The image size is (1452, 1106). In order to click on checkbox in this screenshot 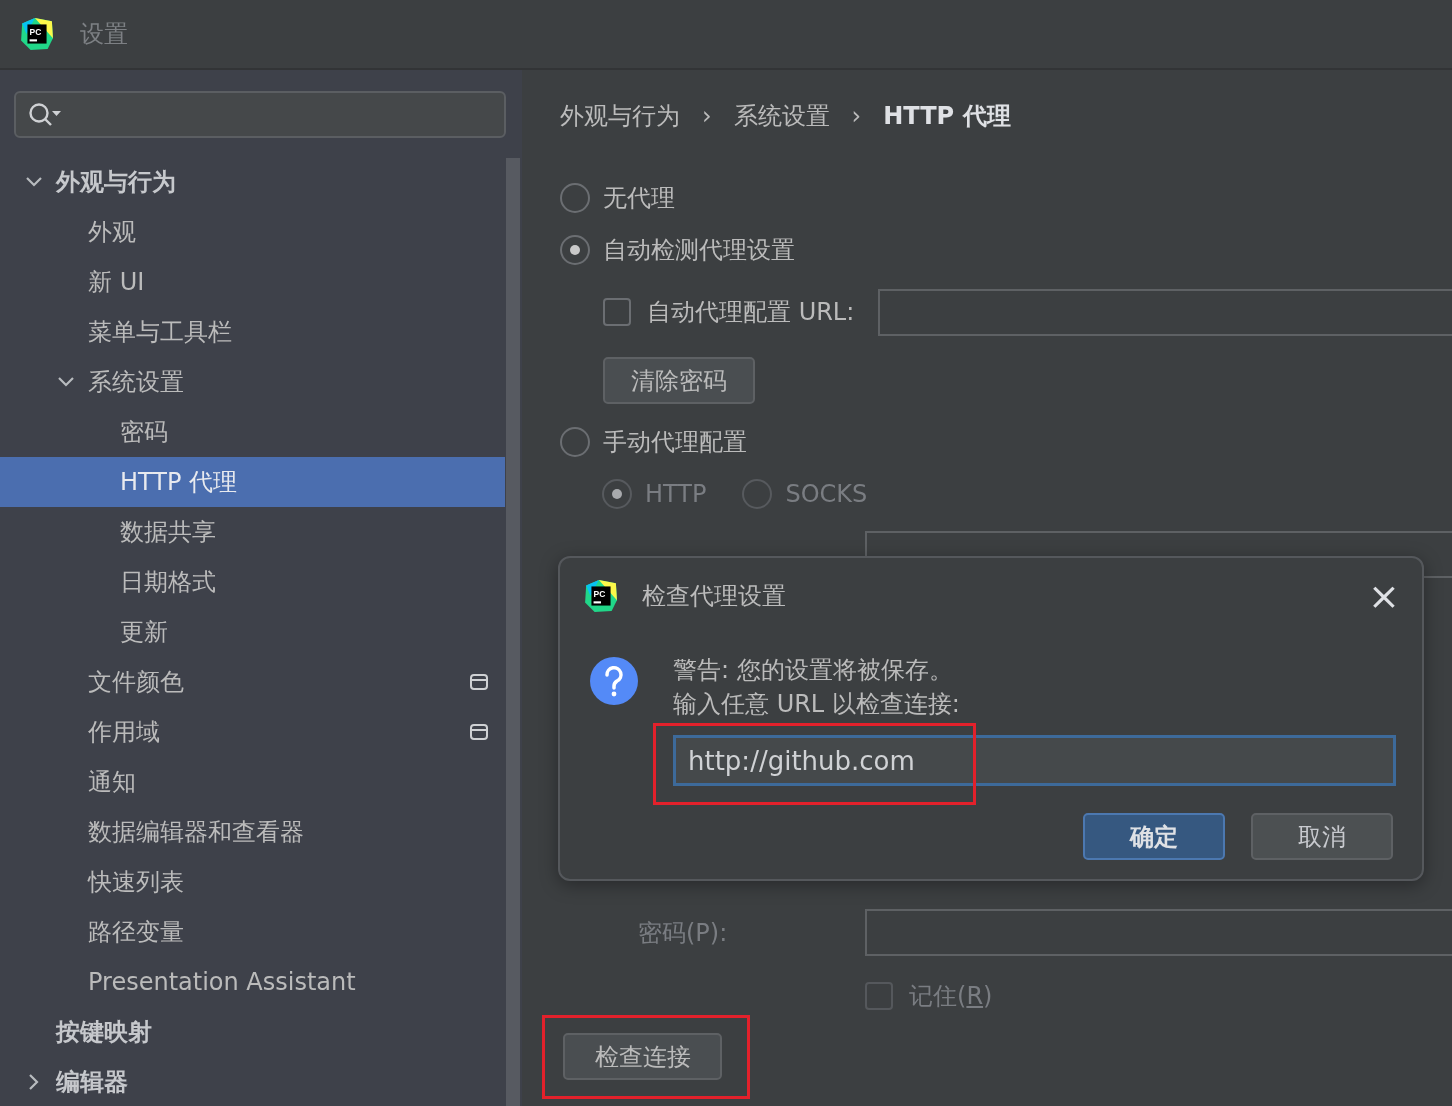, I will do `click(617, 312)`.